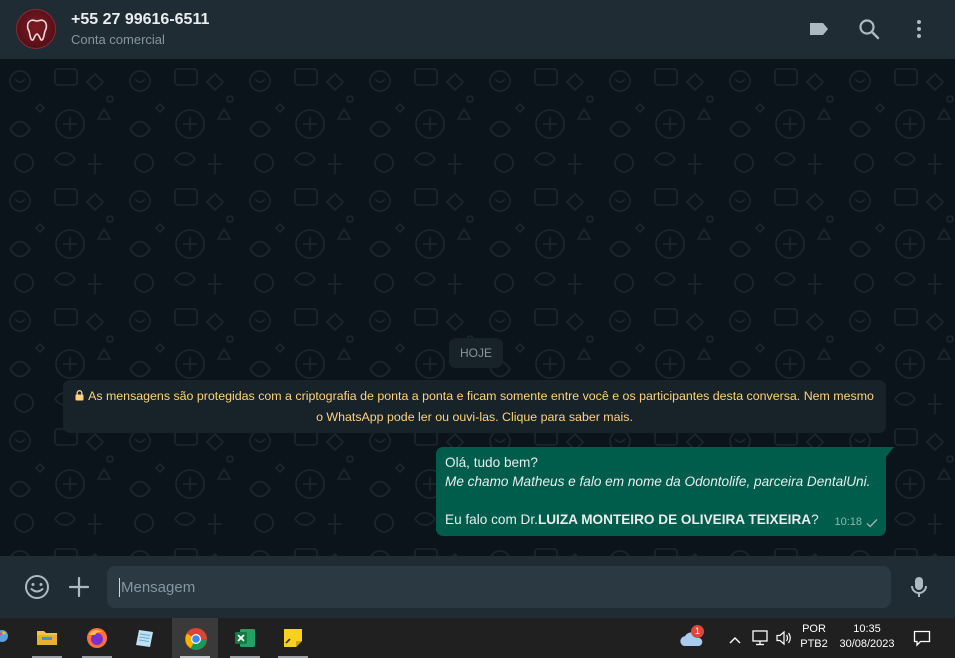 Image resolution: width=955 pixels, height=658 pixels. Describe the element at coordinates (919, 587) in the screenshot. I see `microphone-icon` at that location.